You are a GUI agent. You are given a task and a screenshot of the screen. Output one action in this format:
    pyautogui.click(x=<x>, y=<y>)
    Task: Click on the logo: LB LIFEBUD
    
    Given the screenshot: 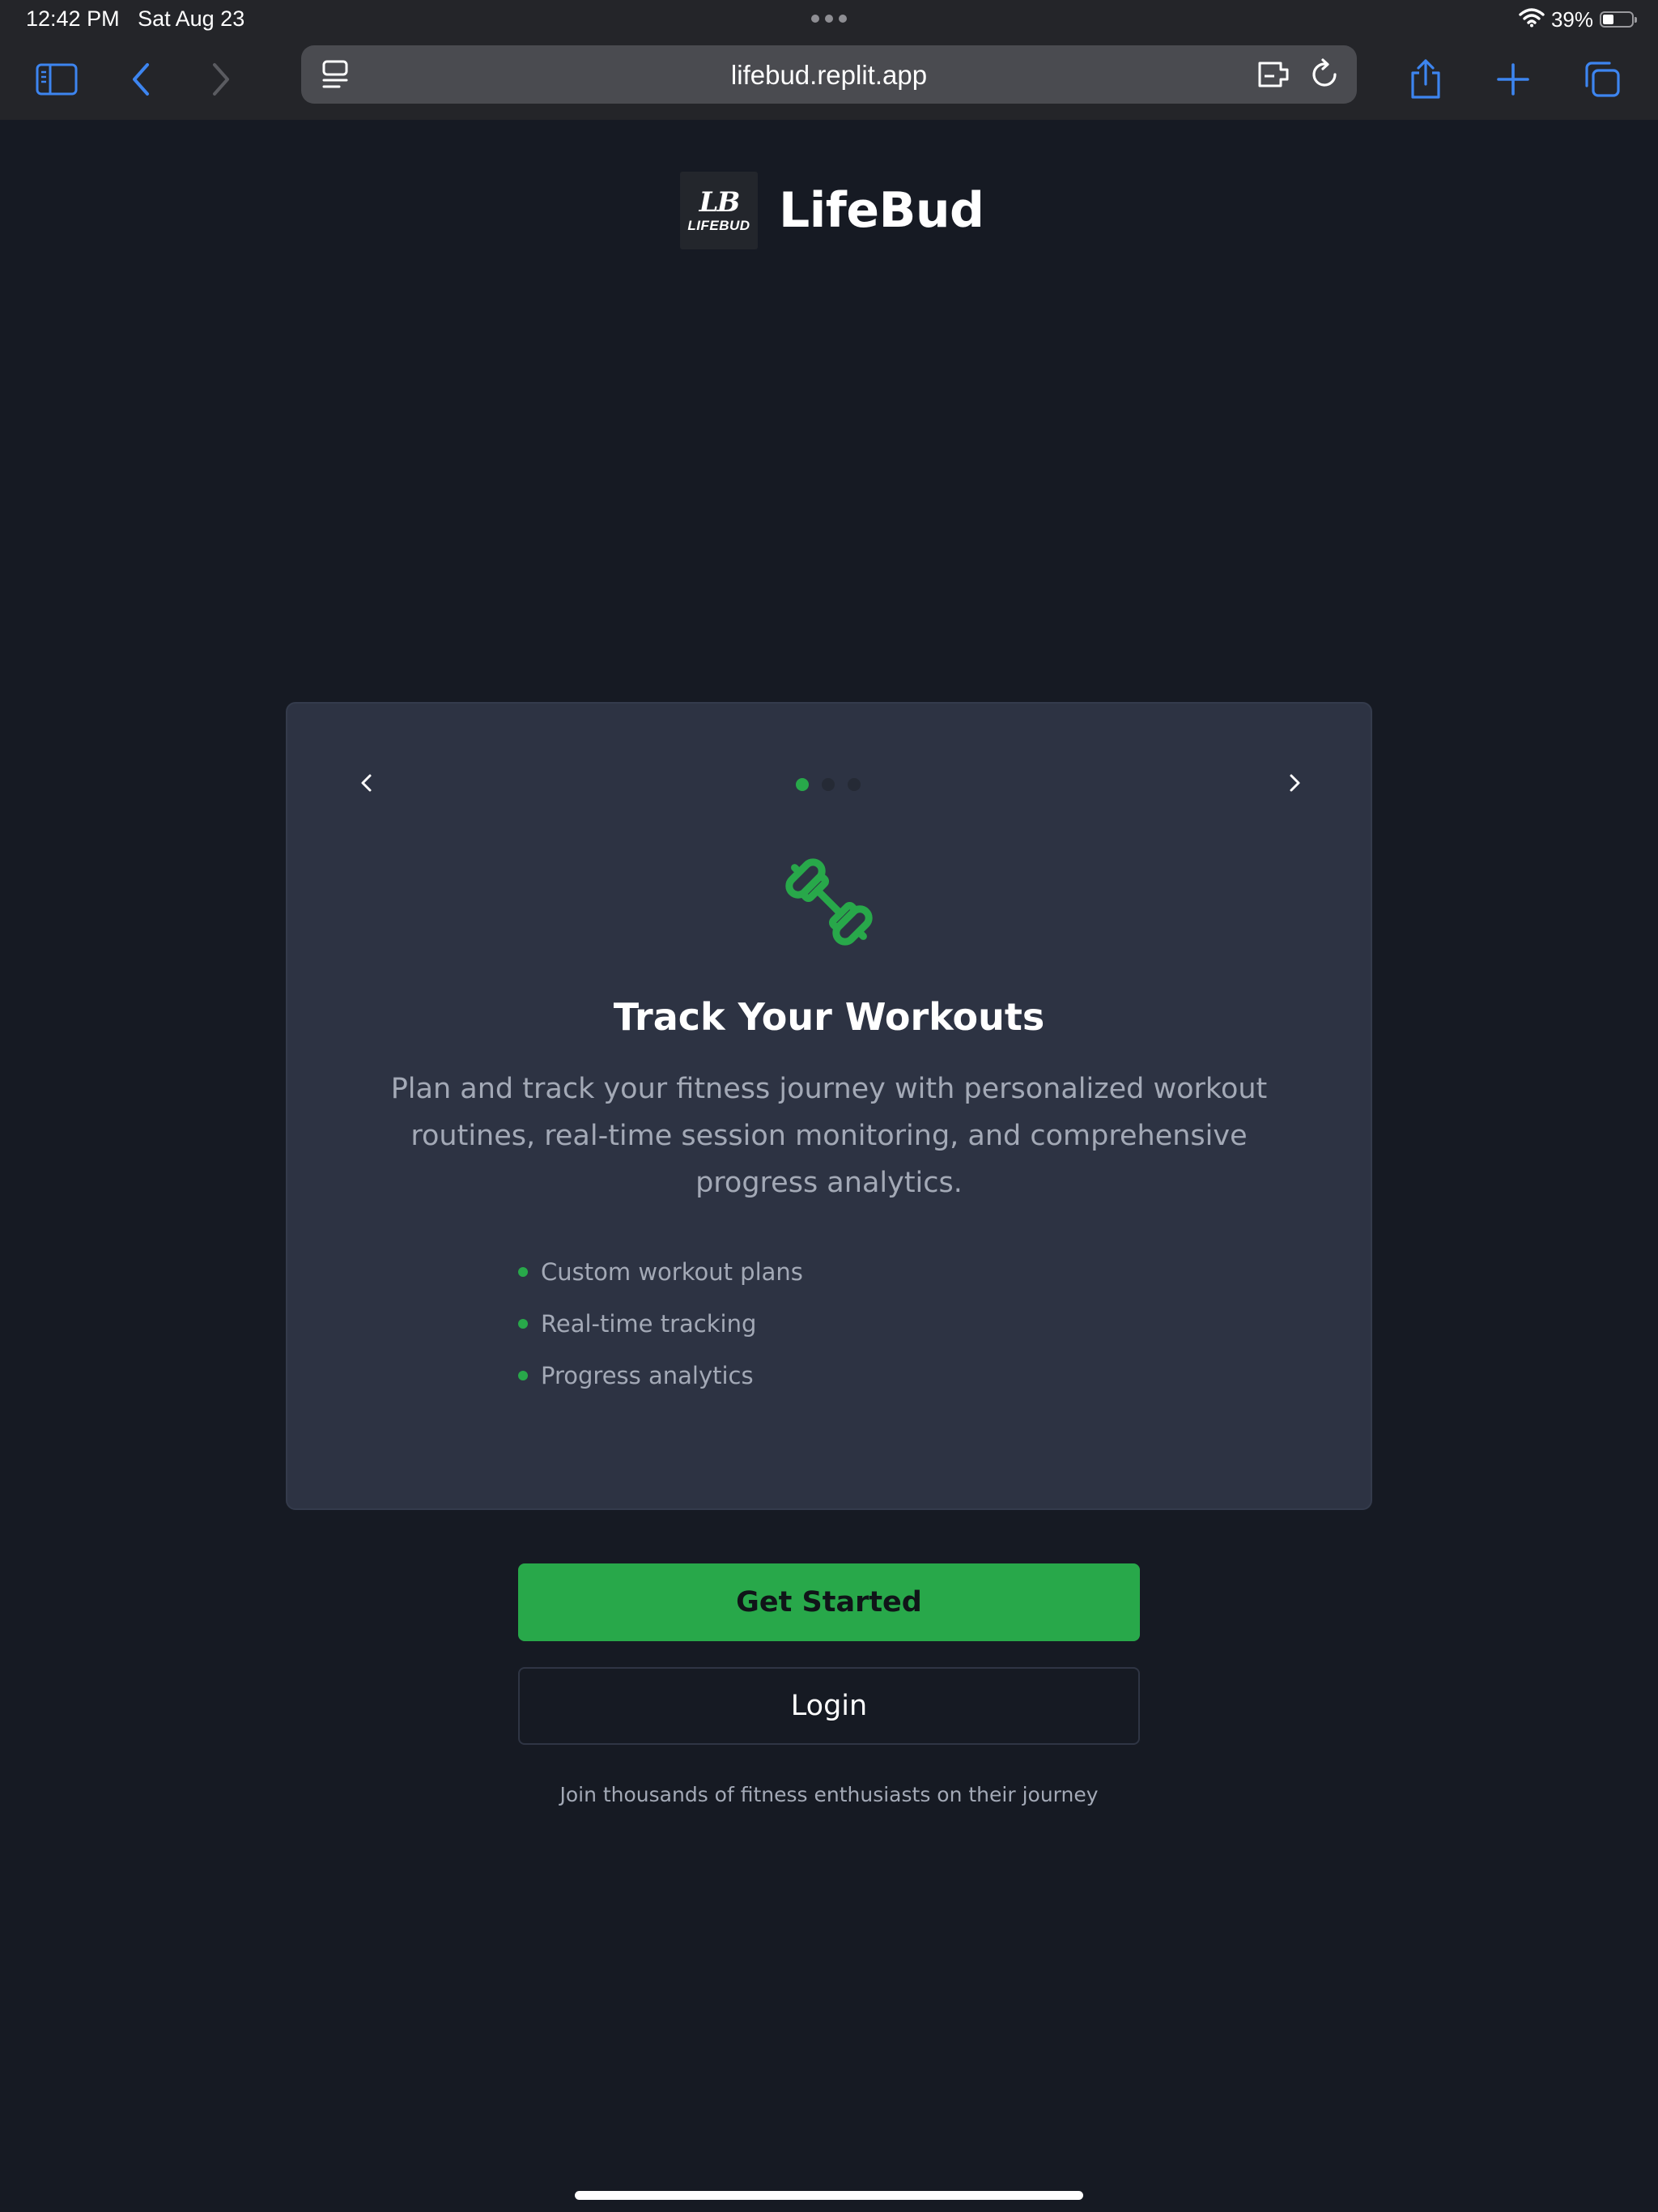 What is the action you would take?
    pyautogui.click(x=719, y=211)
    